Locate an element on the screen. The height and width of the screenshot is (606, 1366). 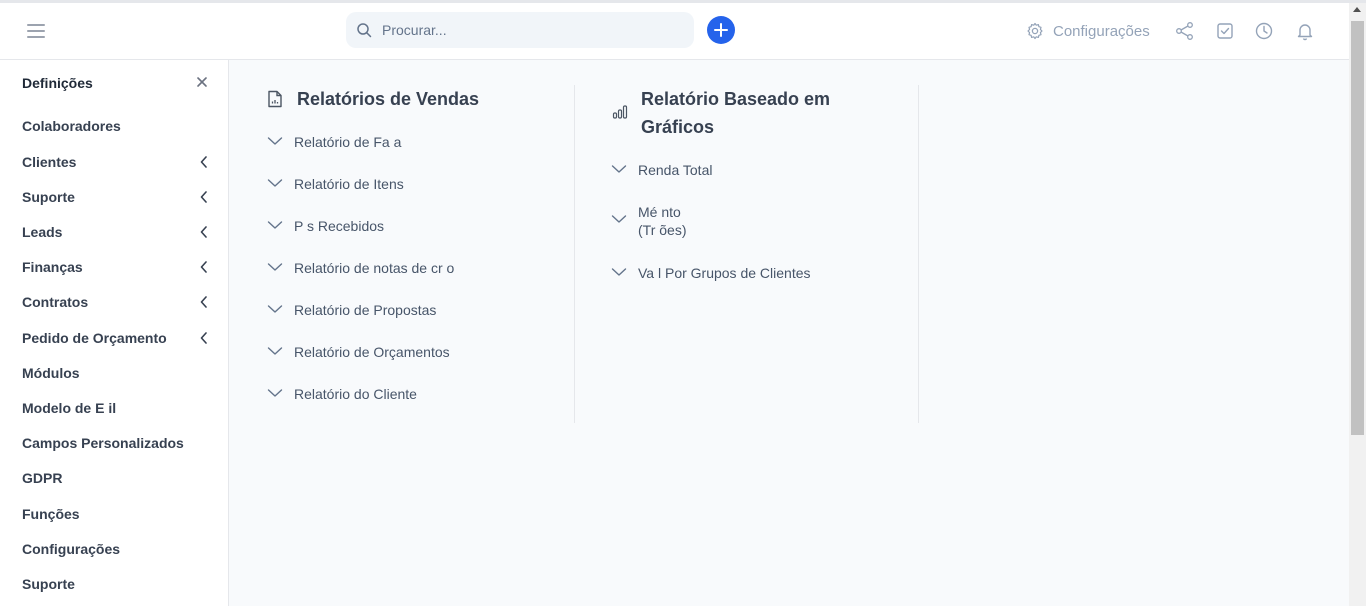
sales-reports-title-wrap: Relatórios de Vendas is located at coordinates (388, 99).